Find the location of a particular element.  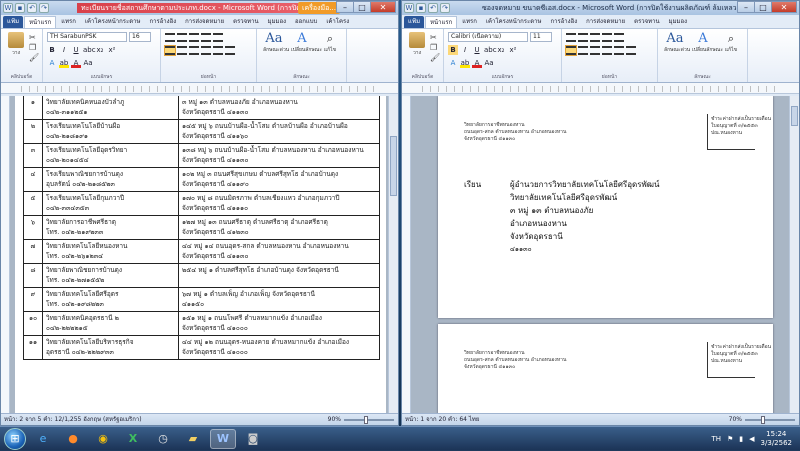

redo-icon: ↷ is located at coordinates (44, 8).